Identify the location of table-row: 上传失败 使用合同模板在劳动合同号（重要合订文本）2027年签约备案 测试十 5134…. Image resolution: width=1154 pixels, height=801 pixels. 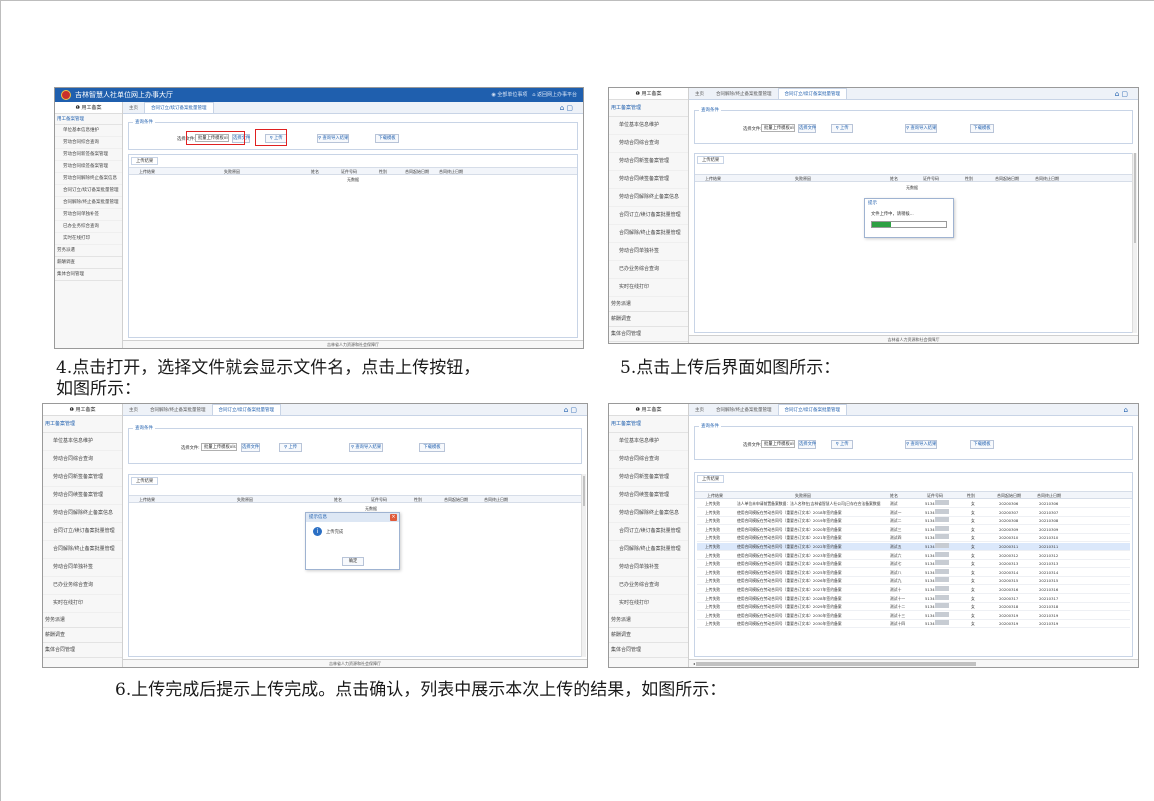
(913, 590).